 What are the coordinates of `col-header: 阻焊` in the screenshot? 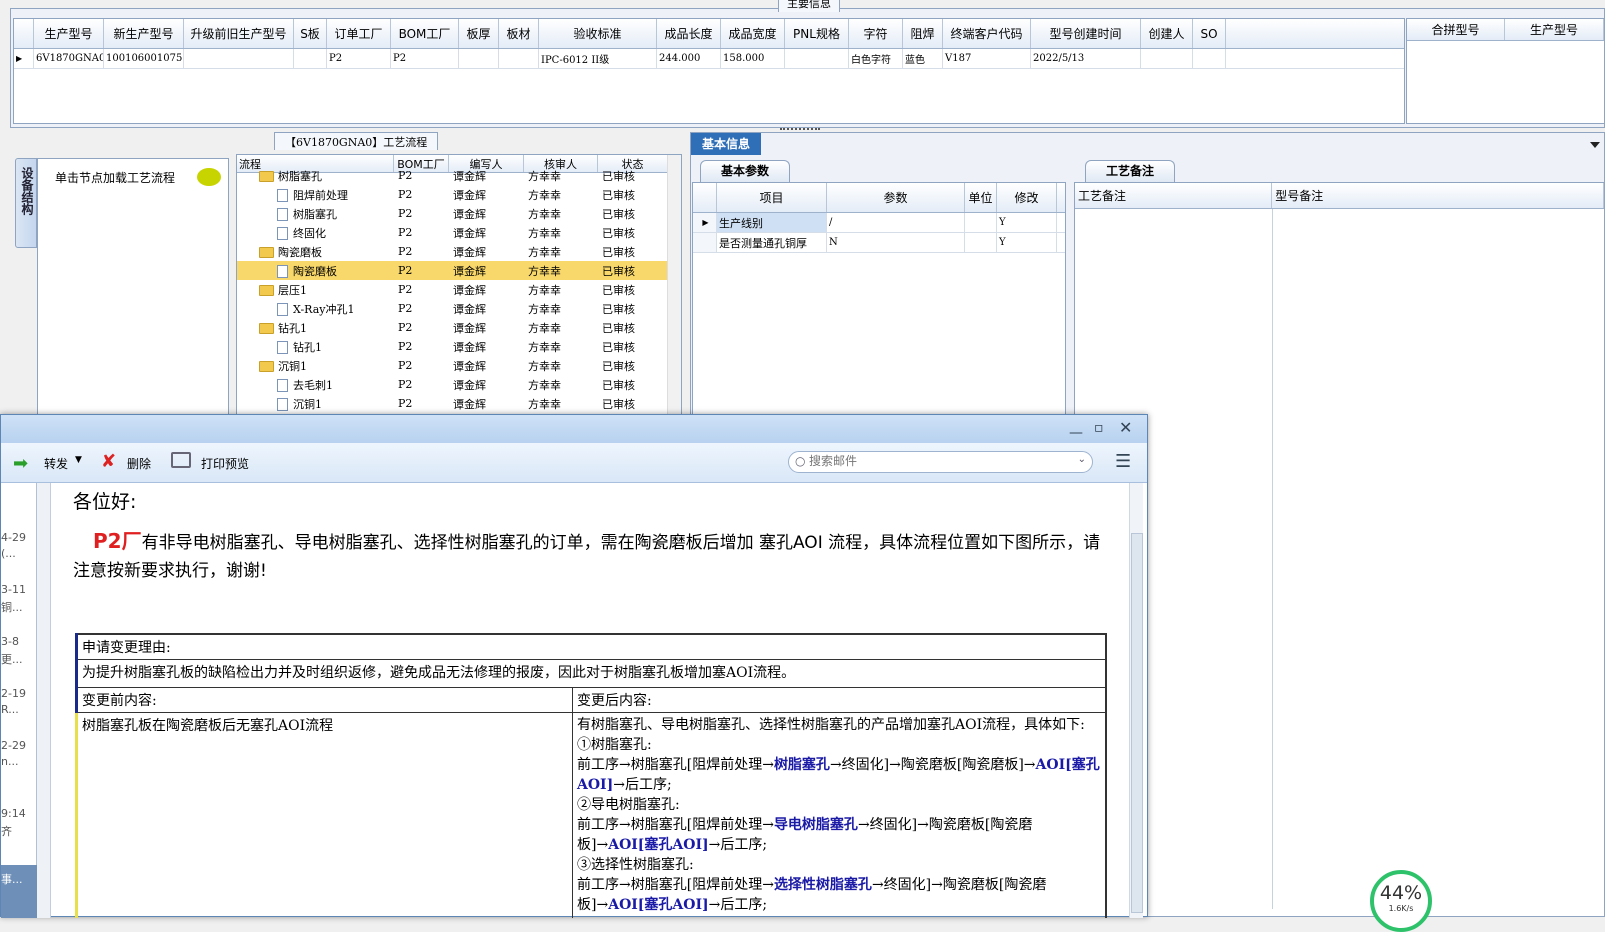 It's located at (923, 33).